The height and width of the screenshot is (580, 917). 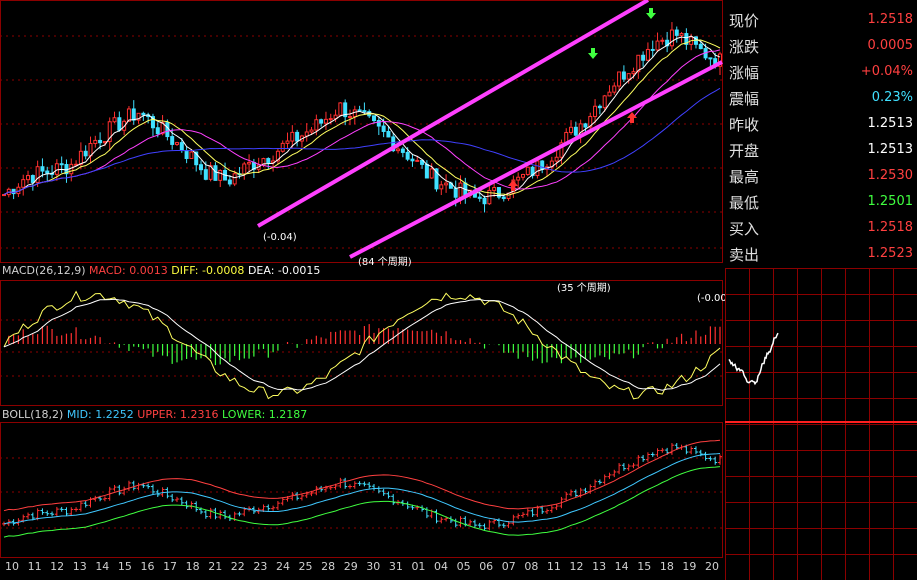 What do you see at coordinates (744, 47) in the screenshot?
I see `quote-label-change: 涨跌` at bounding box center [744, 47].